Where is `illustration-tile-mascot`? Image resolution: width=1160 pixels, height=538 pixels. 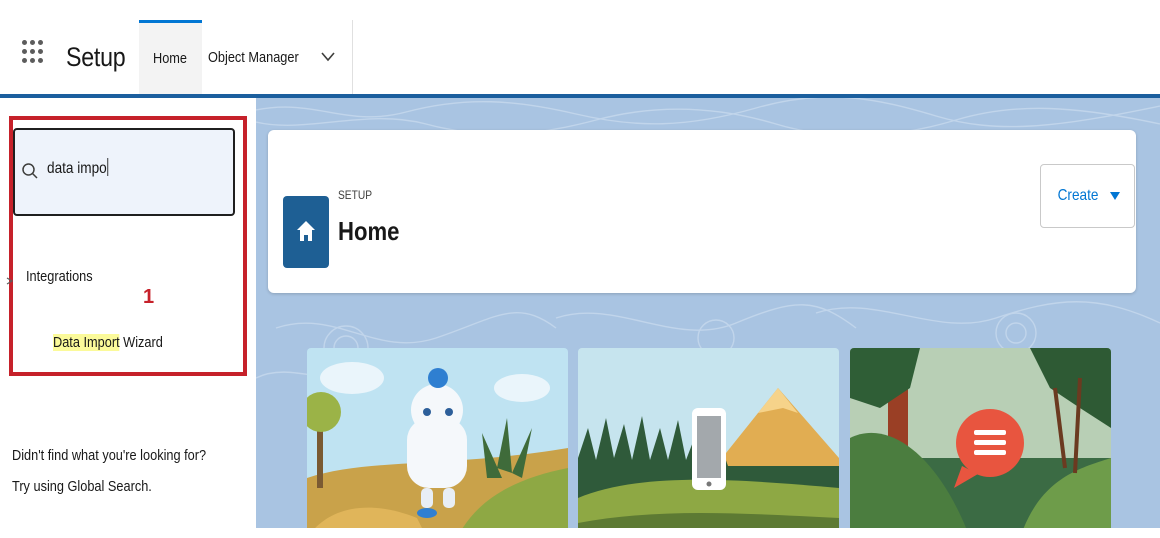
illustration-tile-mascot is located at coordinates (437, 438).